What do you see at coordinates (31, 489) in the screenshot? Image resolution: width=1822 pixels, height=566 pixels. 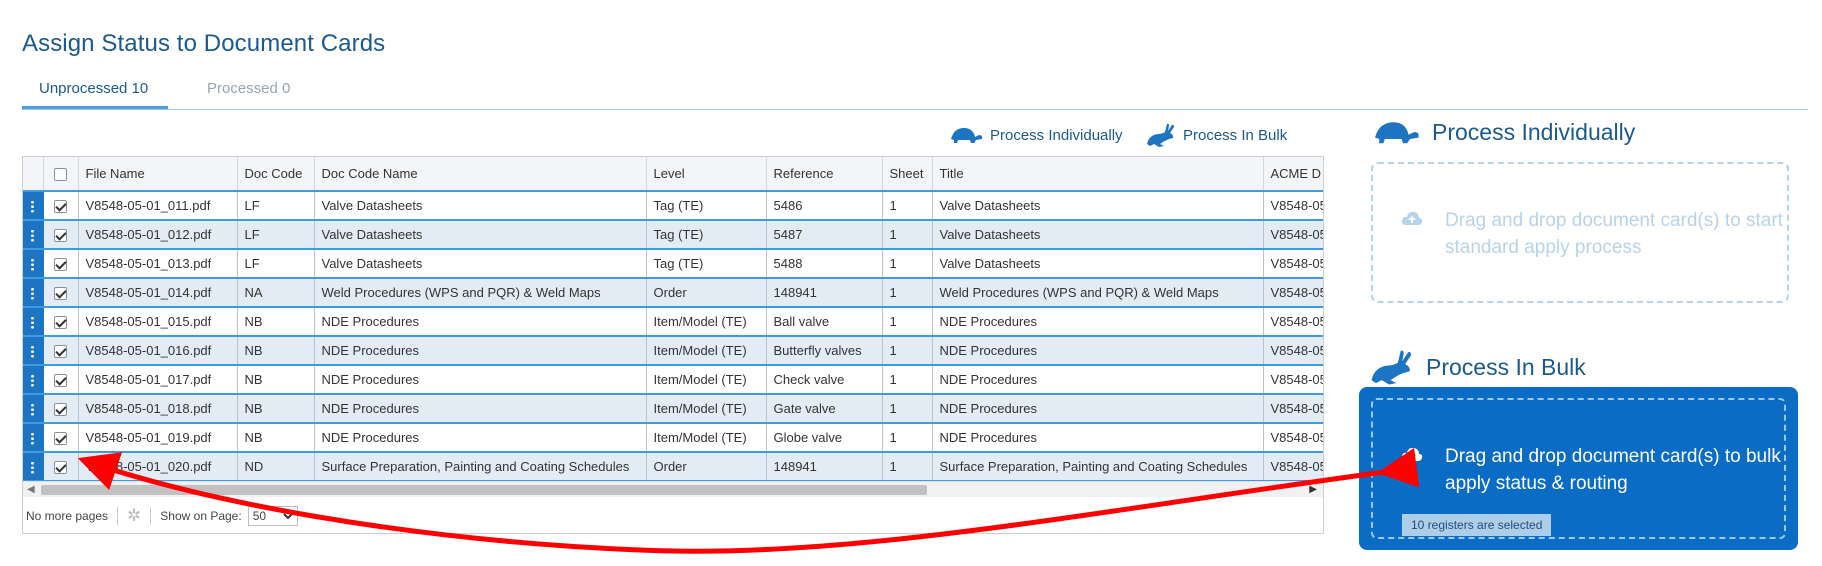 I see `scroll-left-icon: ◀` at bounding box center [31, 489].